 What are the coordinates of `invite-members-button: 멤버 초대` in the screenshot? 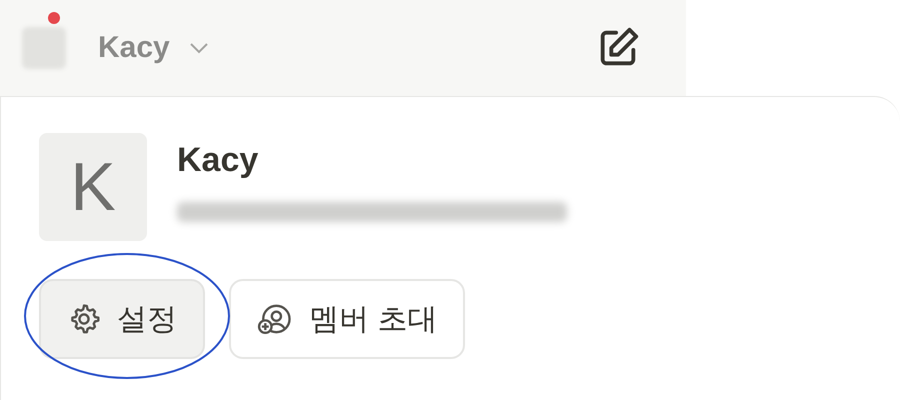 It's located at (347, 319).